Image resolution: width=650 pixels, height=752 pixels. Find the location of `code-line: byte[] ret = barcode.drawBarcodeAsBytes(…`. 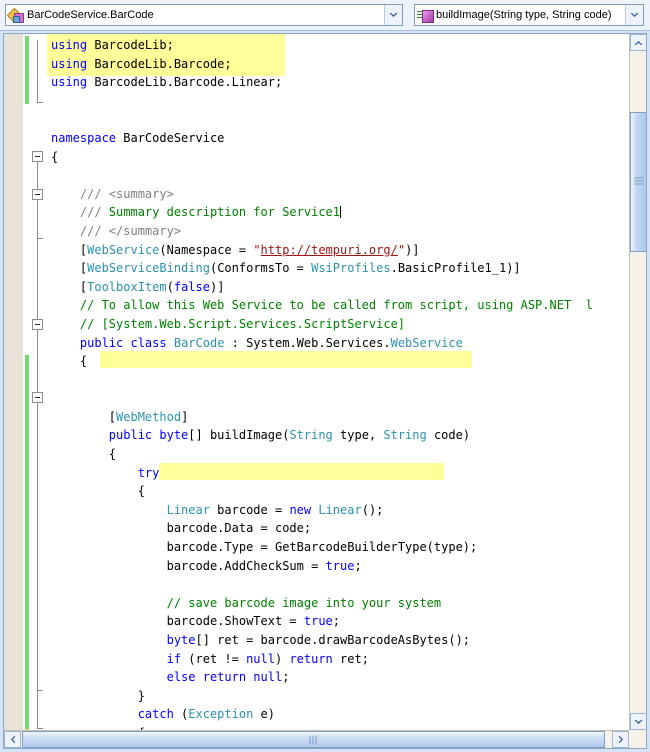

code-line: byte[] ret = barcode.drawBarcodeAsBytes(… is located at coordinates (338, 640).